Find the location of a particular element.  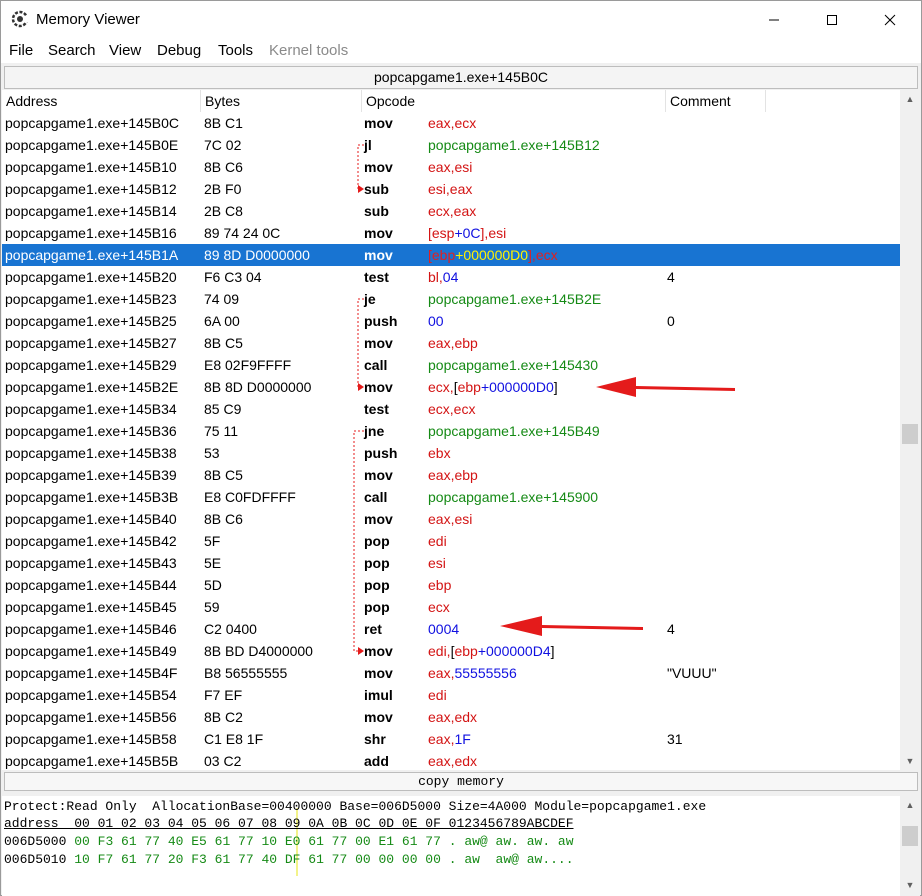

hex-scroll-down-icon: ▼ is located at coordinates (910, 885).